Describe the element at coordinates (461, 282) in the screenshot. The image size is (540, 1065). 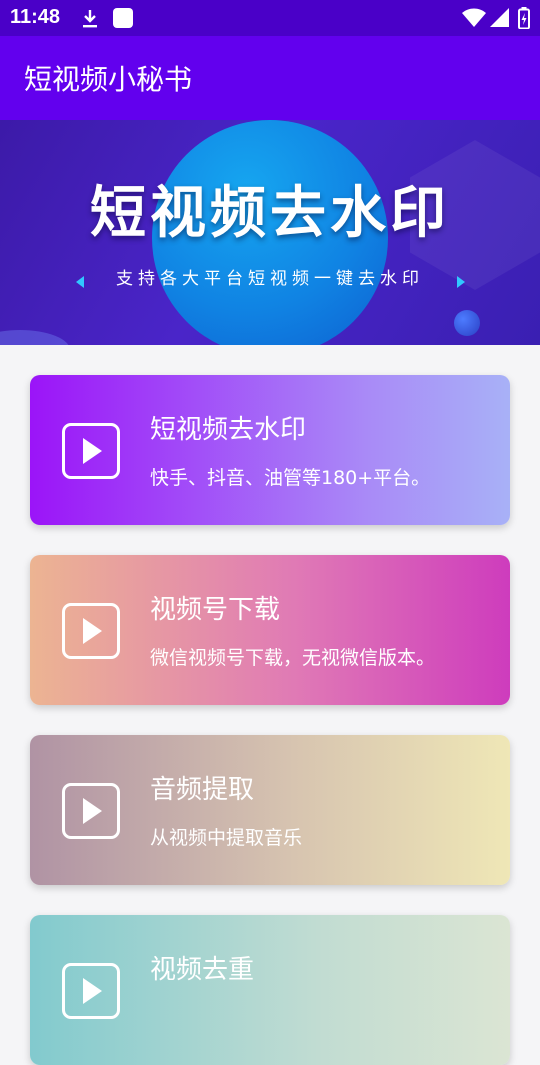
I see `banner-right-arrow-icon` at that location.